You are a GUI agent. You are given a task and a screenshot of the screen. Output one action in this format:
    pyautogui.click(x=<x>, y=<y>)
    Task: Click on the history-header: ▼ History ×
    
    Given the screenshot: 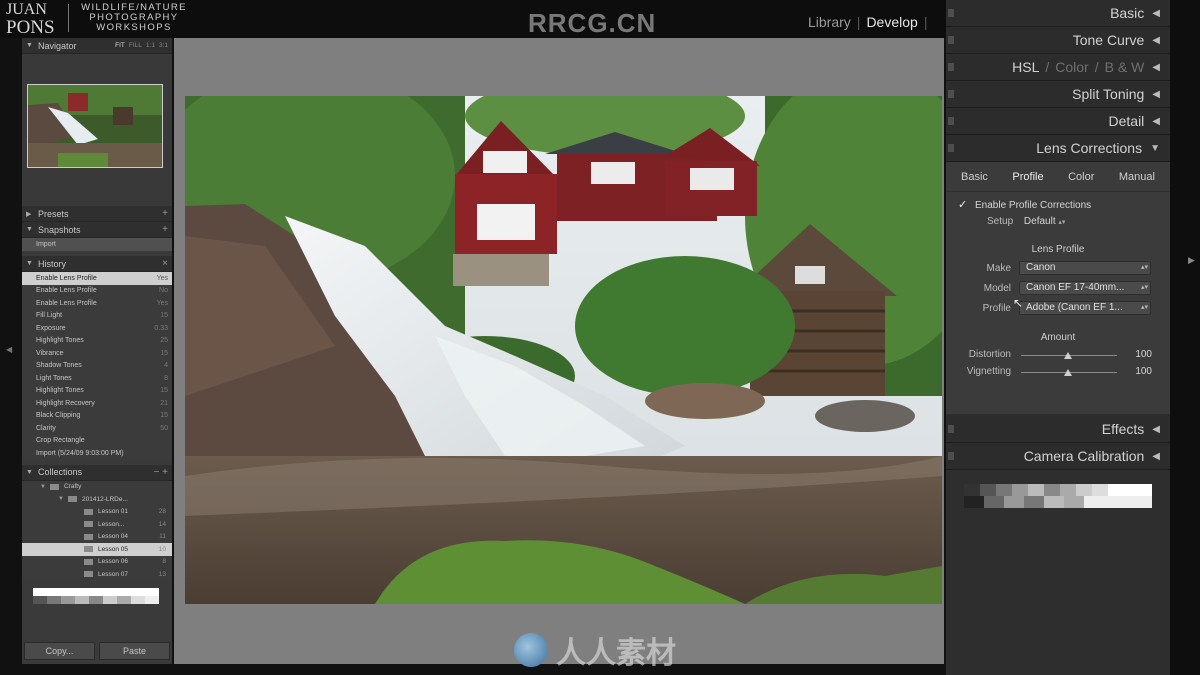 What is the action you would take?
    pyautogui.click(x=97, y=264)
    